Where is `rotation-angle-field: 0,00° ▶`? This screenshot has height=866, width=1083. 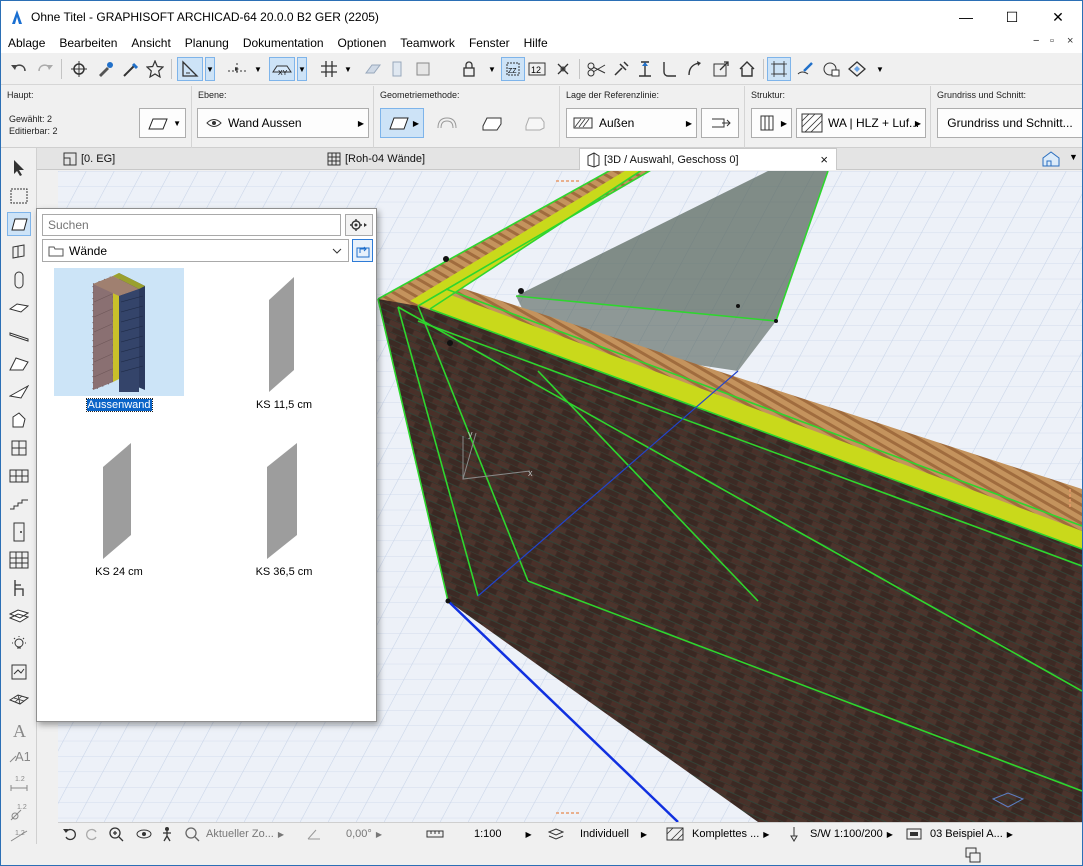
rotation-angle-field: 0,00° ▶ is located at coordinates (344, 834).